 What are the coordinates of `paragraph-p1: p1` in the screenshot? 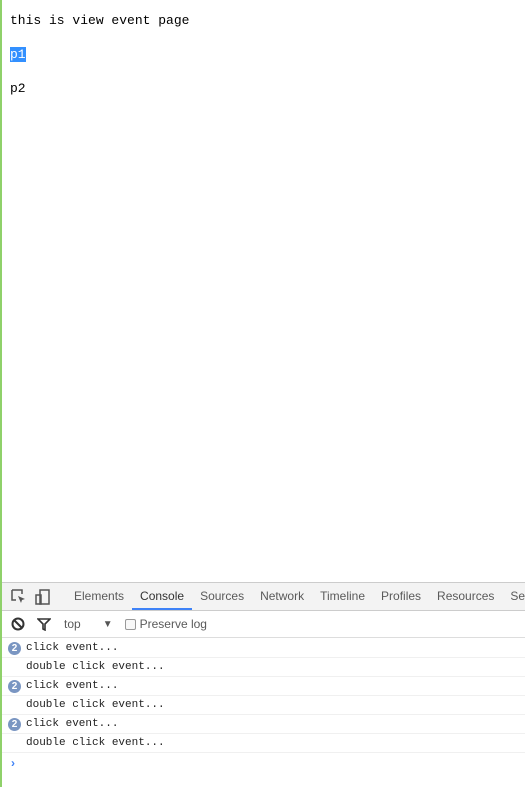 It's located at (99, 54).